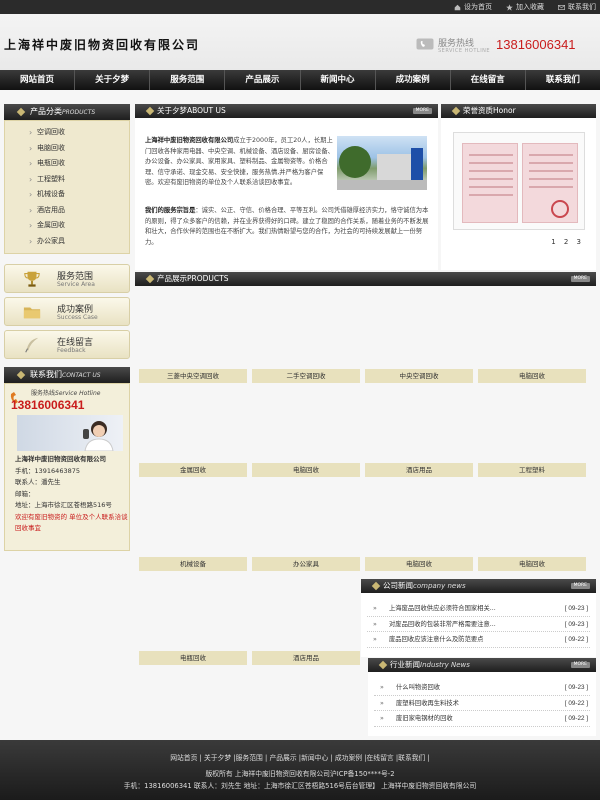  What do you see at coordinates (70, 433) in the screenshot?
I see `service-agent-photo` at bounding box center [70, 433].